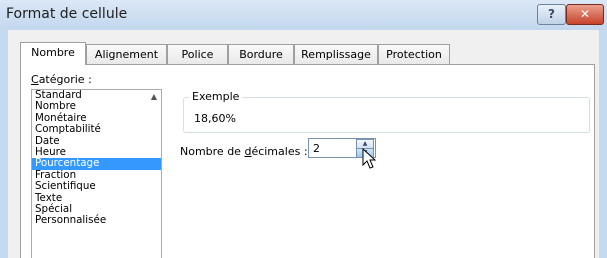 The image size is (607, 258). I want to click on decimals-label-start: Nombre de, so click(212, 151).